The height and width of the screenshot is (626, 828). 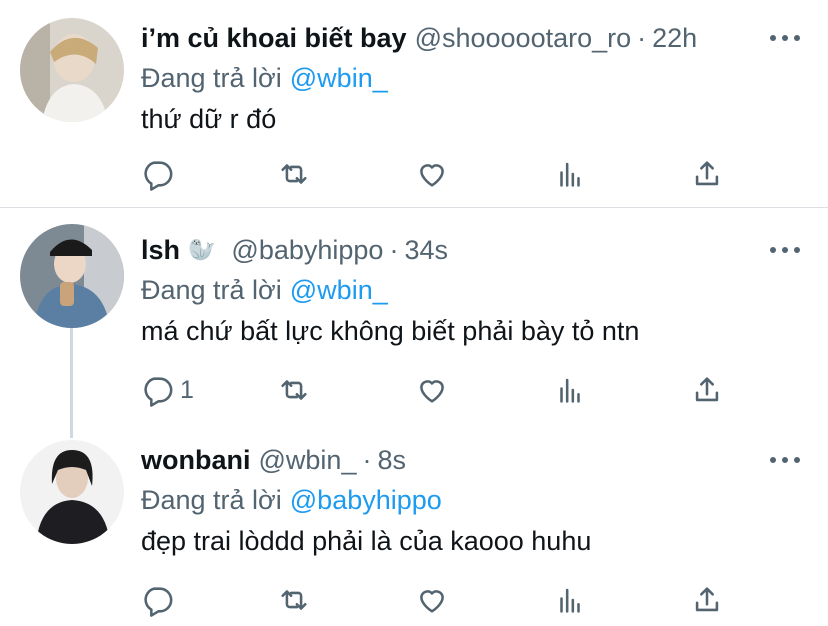 I want to click on tweet-header: wonbani @wbin_ · 8s, so click(x=273, y=460).